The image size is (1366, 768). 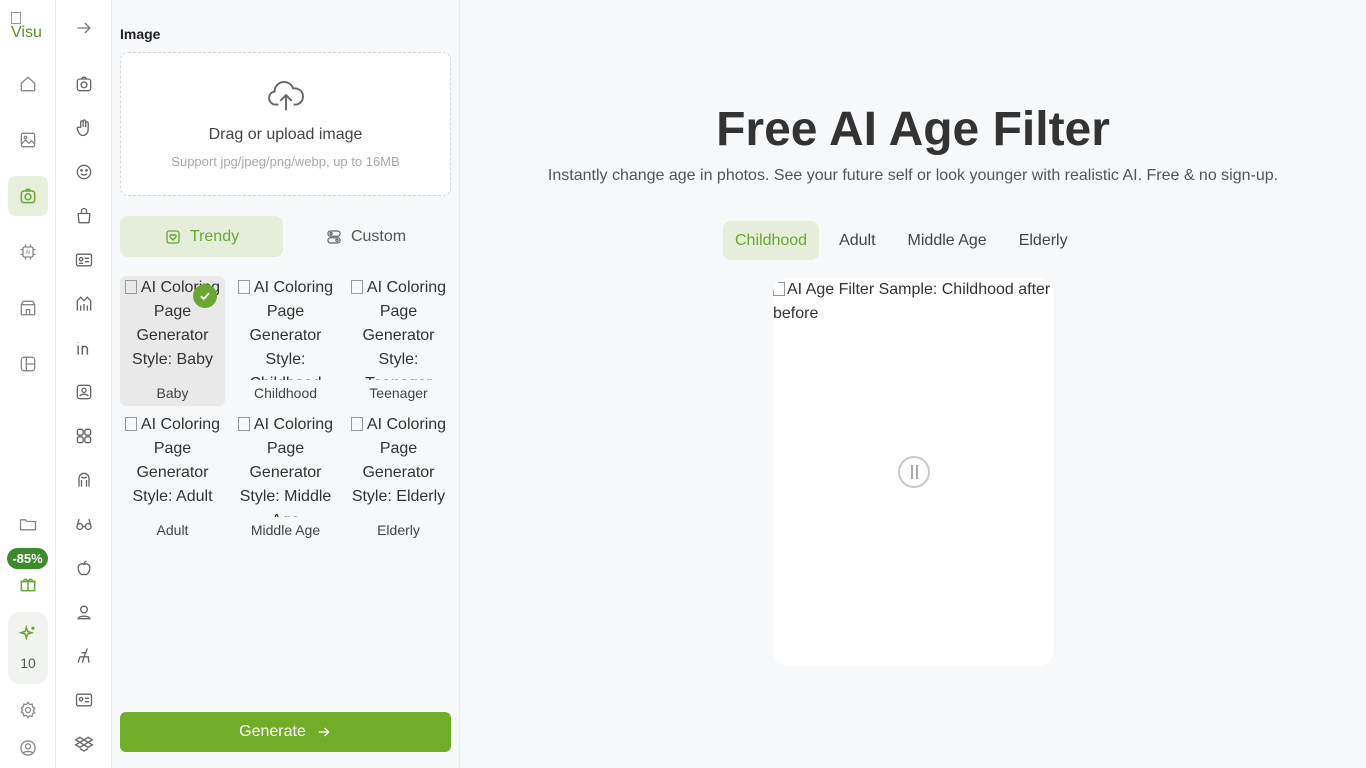 I want to click on expand-button, so click(x=84, y=28).